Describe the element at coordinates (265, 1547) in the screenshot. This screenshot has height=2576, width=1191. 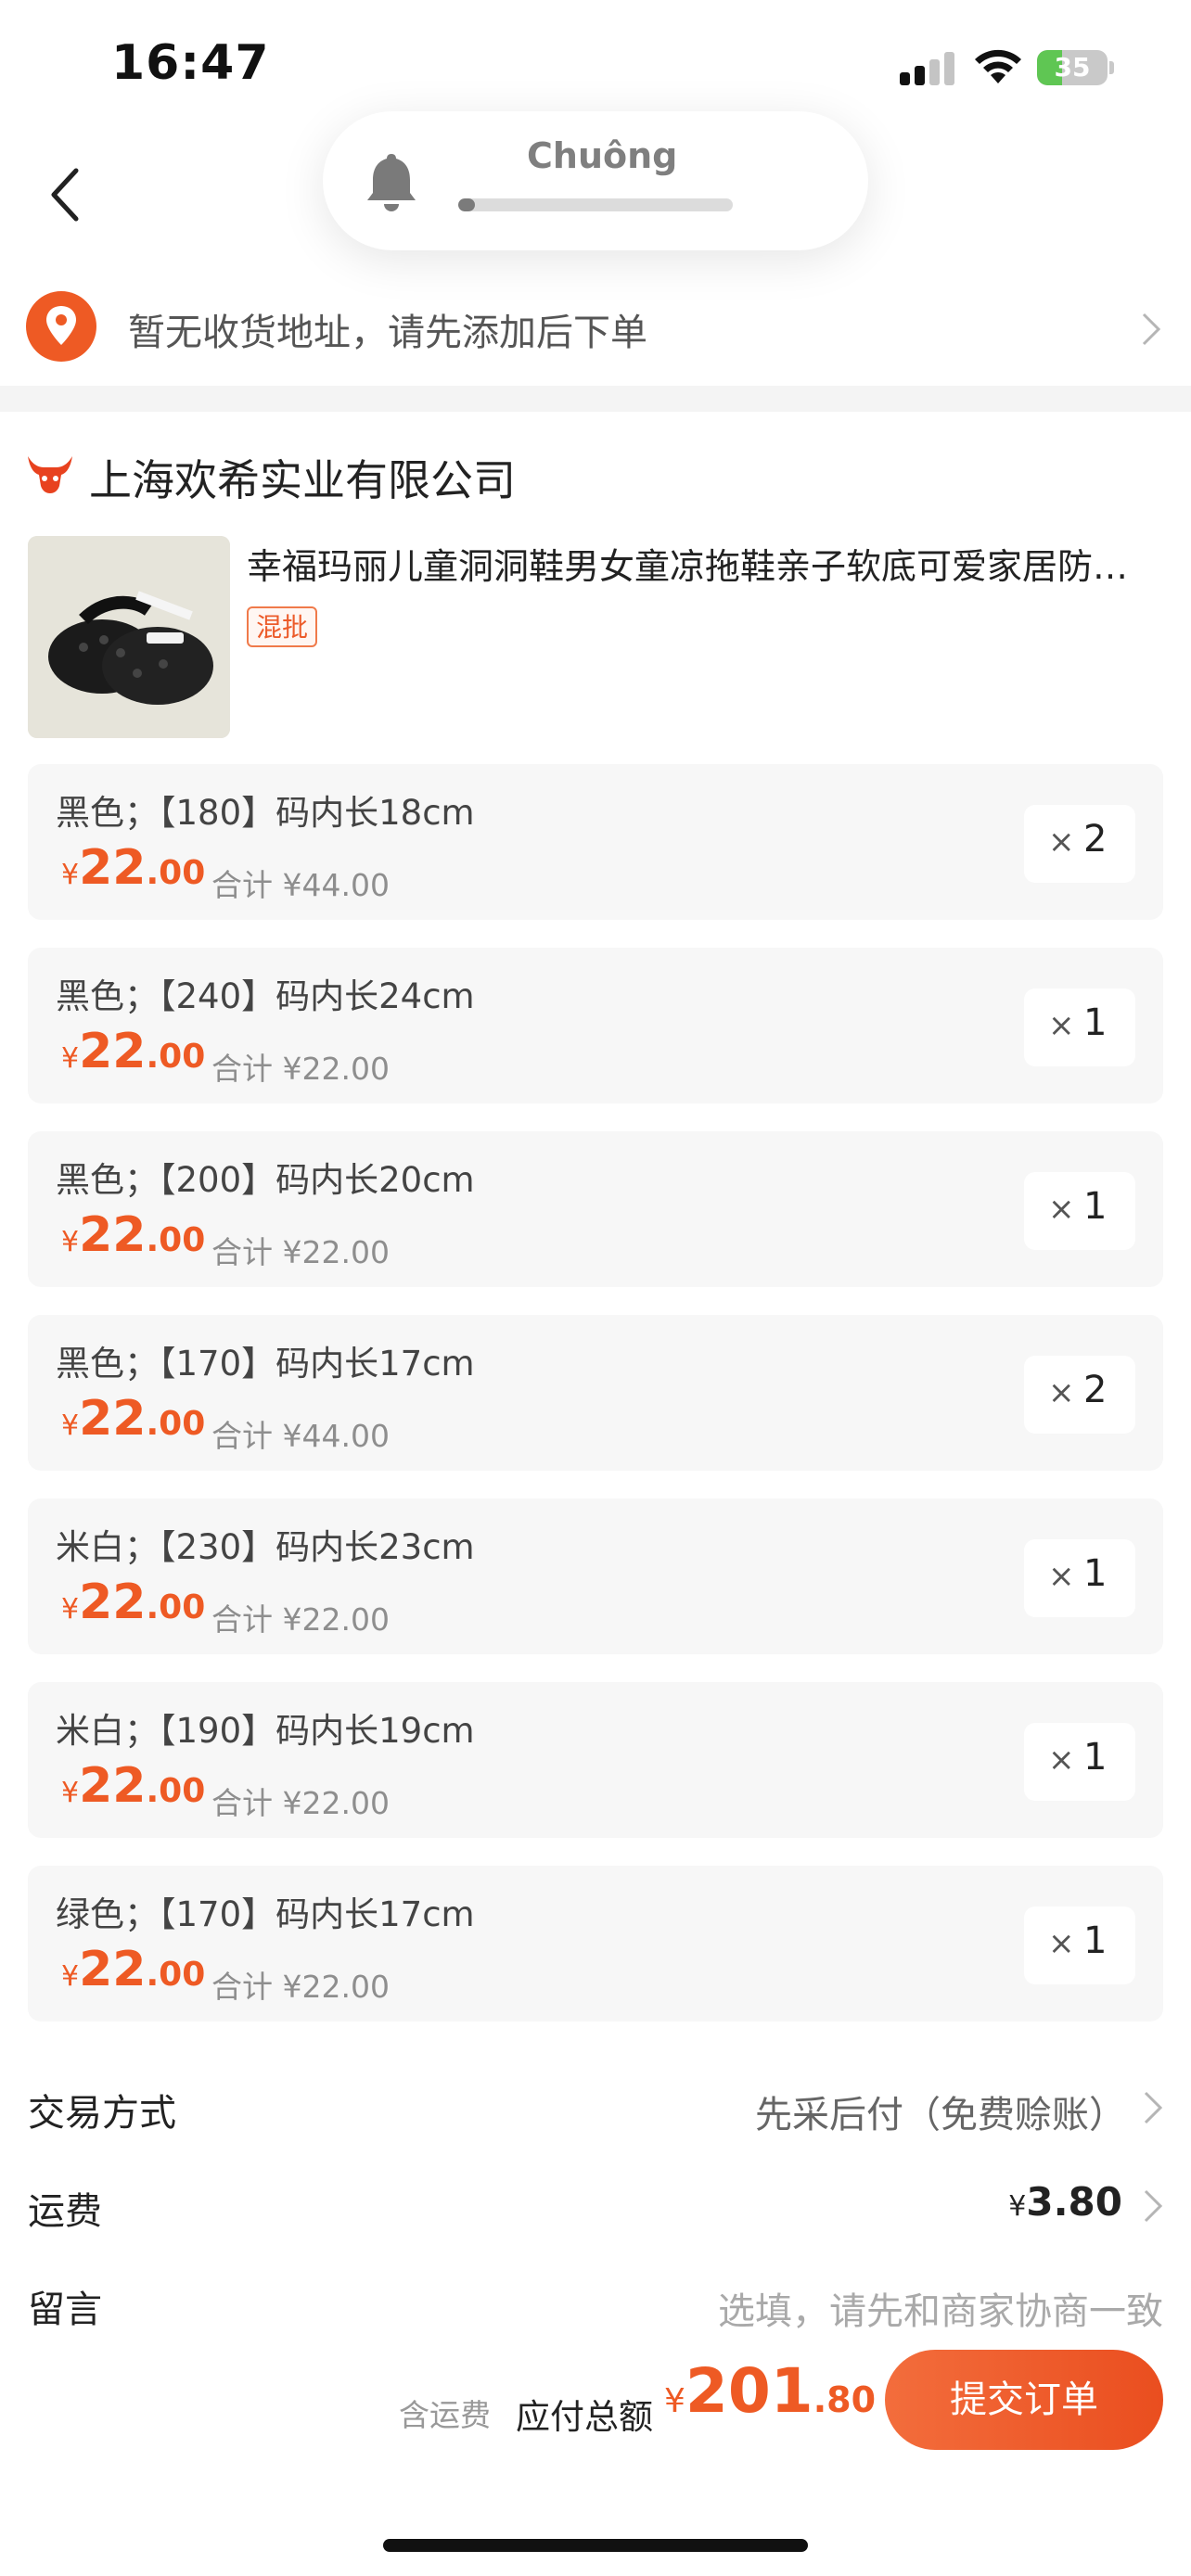
I see `variant-spec: 米白；【230】码内长23cm` at that location.